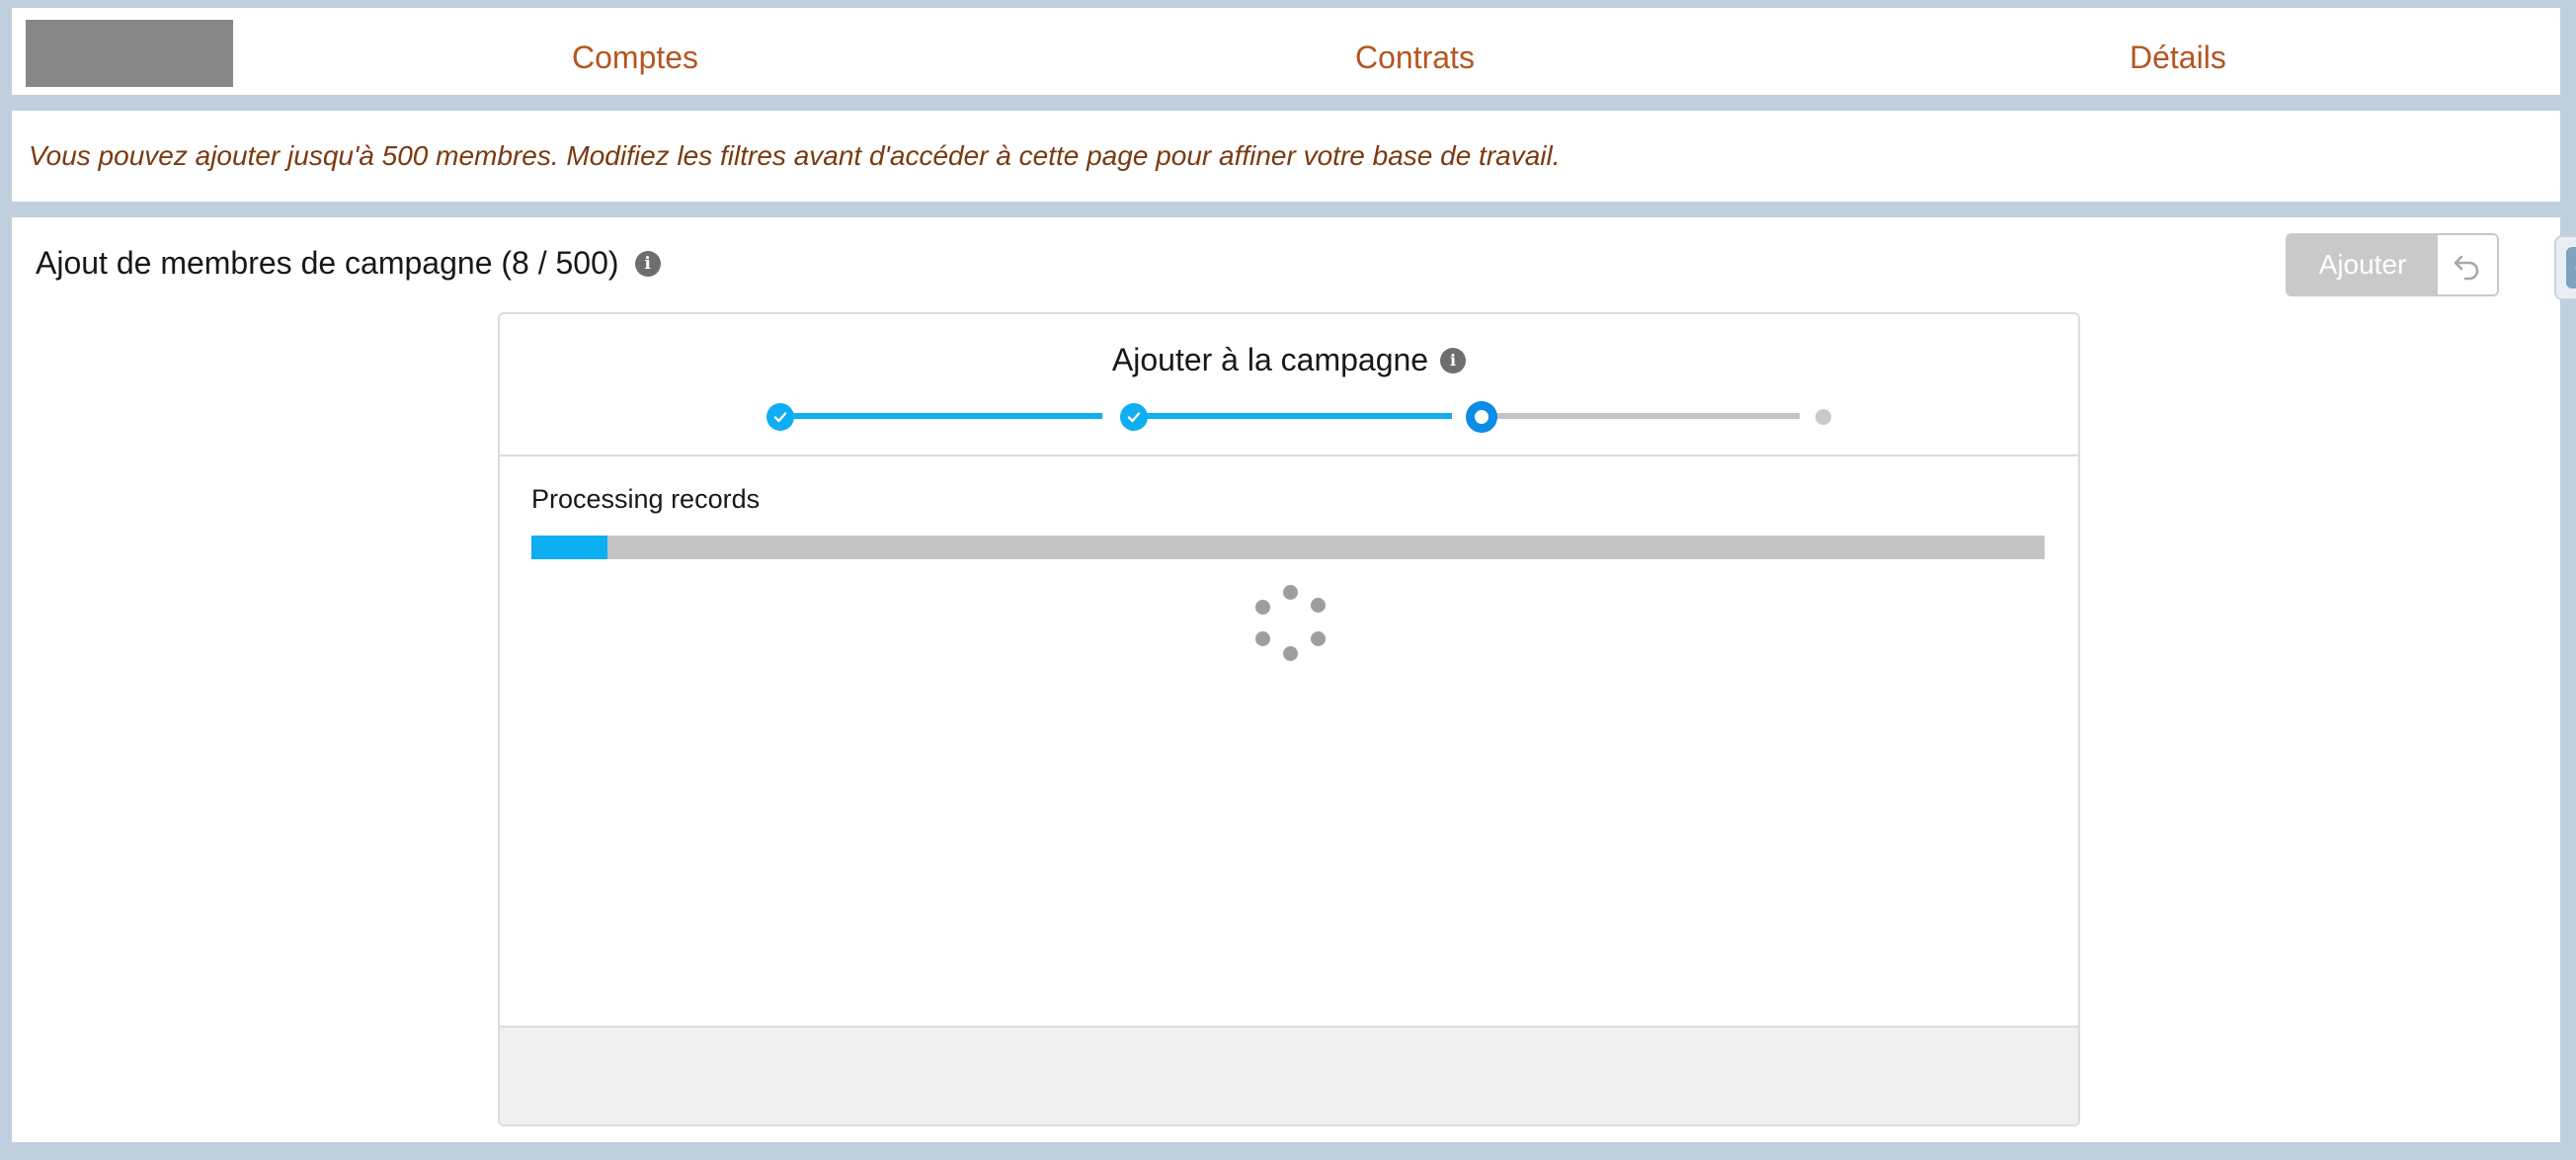 This screenshot has height=1160, width=2576. What do you see at coordinates (1647, 416) in the screenshot?
I see `step-connector-pending` at bounding box center [1647, 416].